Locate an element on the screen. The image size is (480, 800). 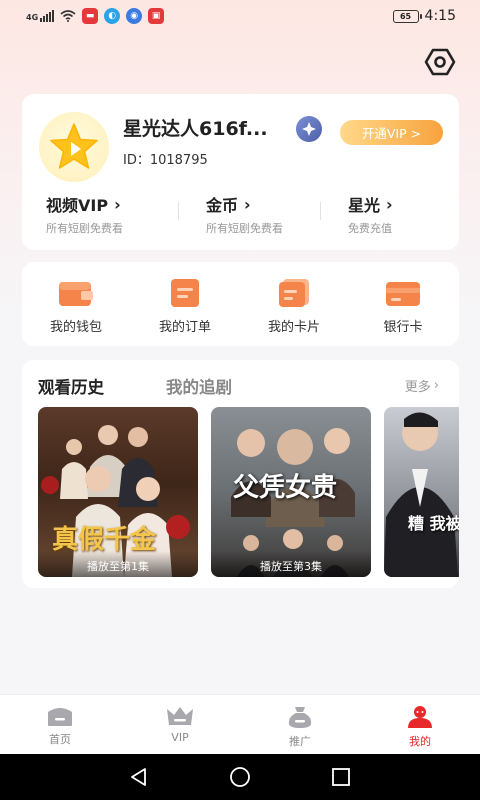
stat-starlight: 星光 › 免费充值 is located at coordinates (370, 214).